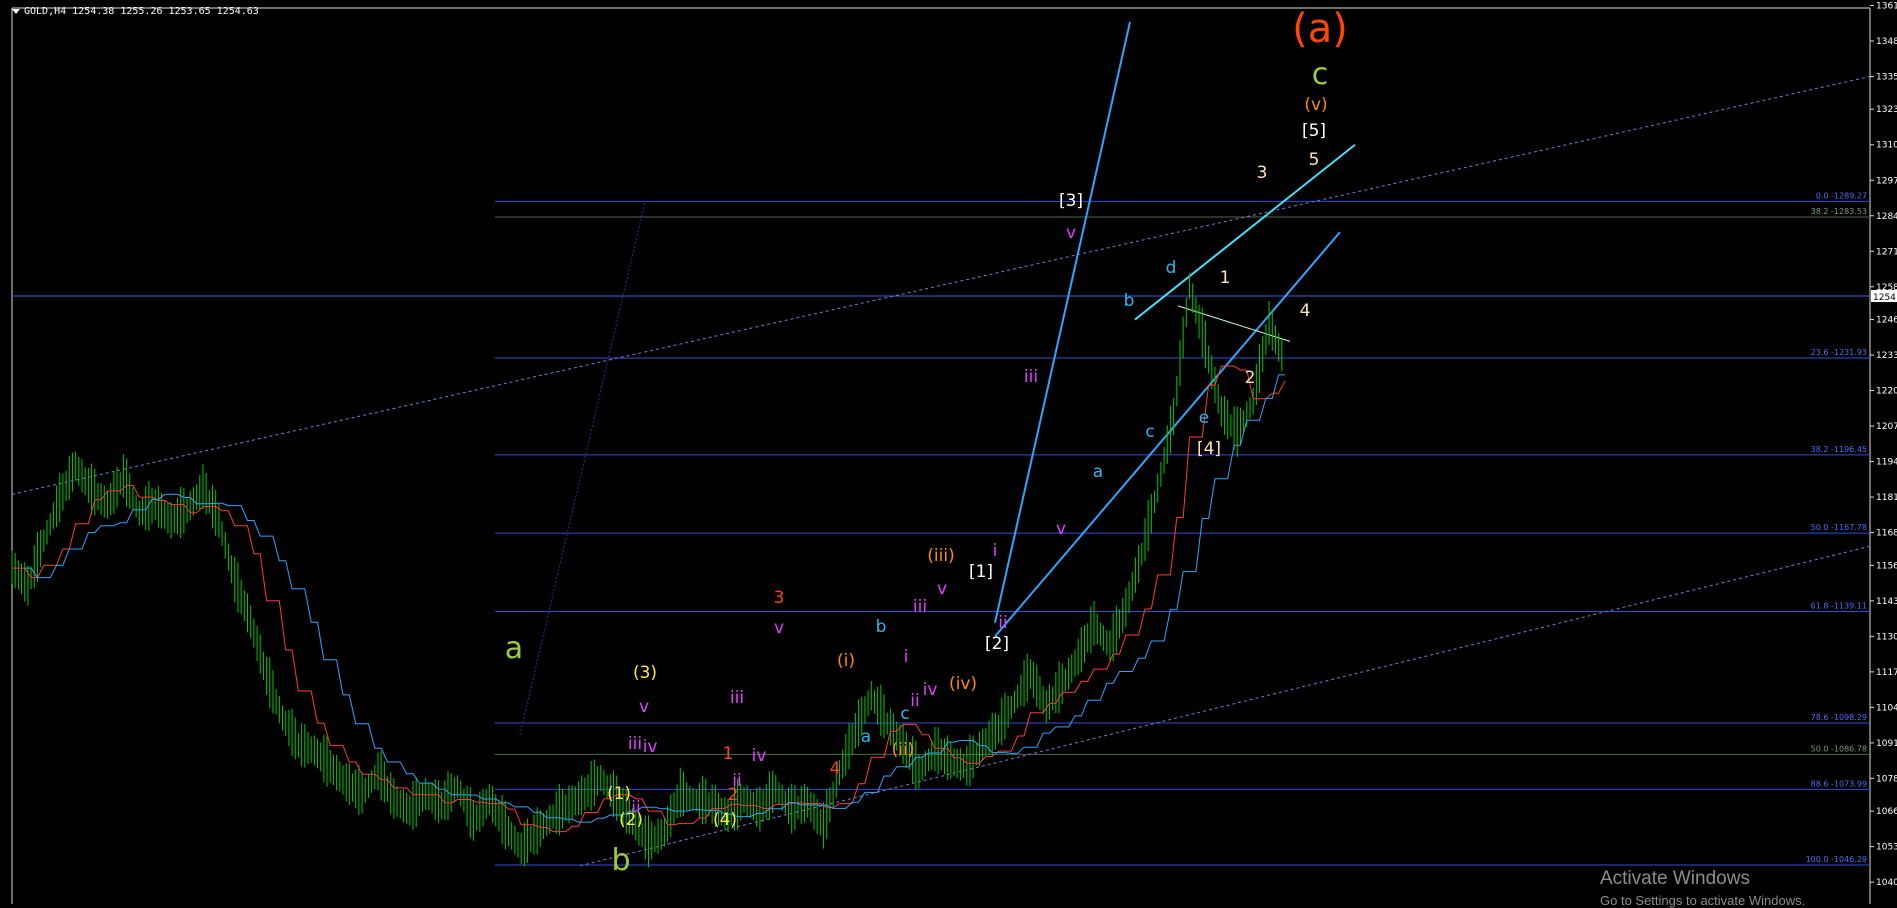 This screenshot has width=1897, height=908. What do you see at coordinates (1886, 637) in the screenshot?
I see `y-tick-label: 1130` at bounding box center [1886, 637].